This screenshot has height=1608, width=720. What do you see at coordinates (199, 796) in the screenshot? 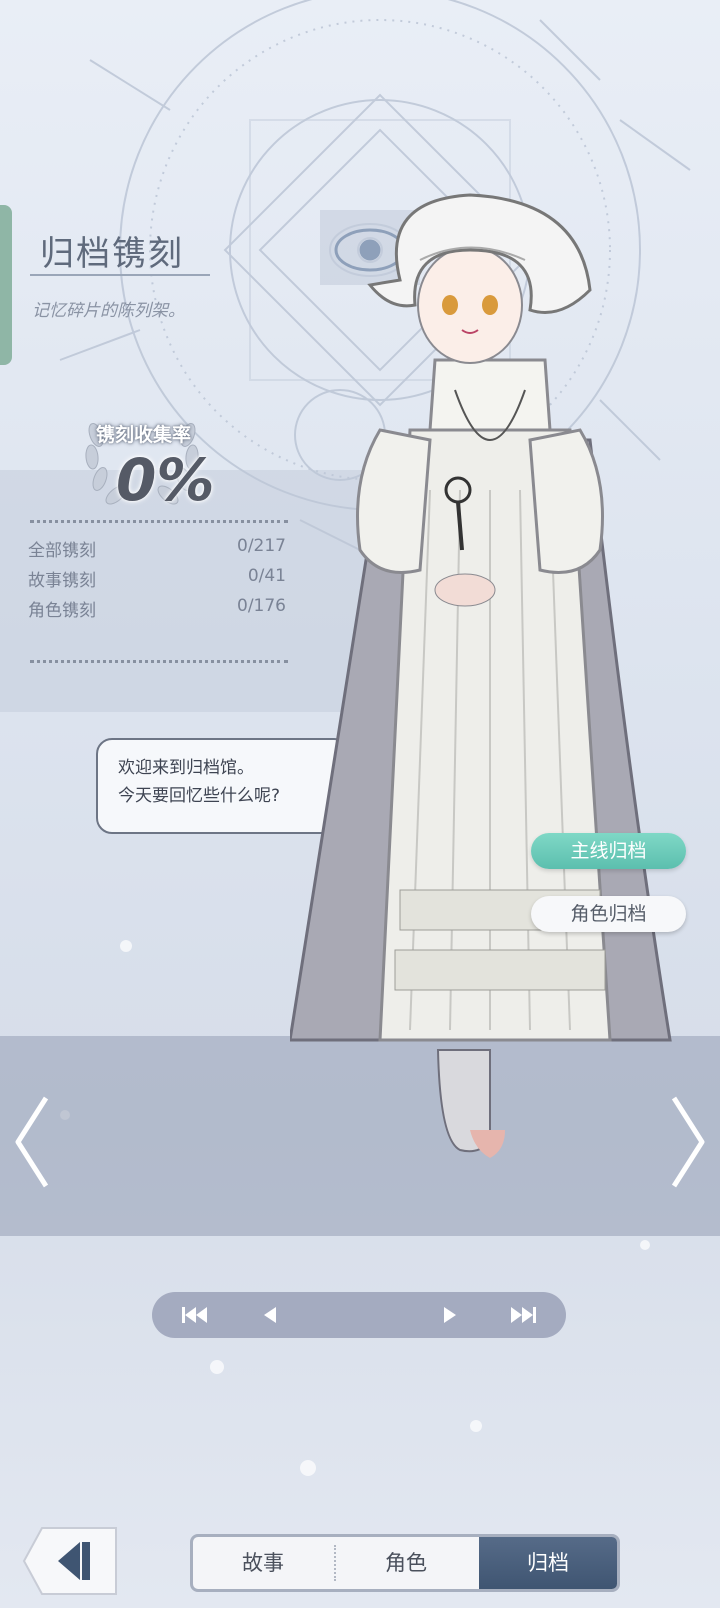
I see `dialogue-line: 今天要回忆些什么呢?` at bounding box center [199, 796].